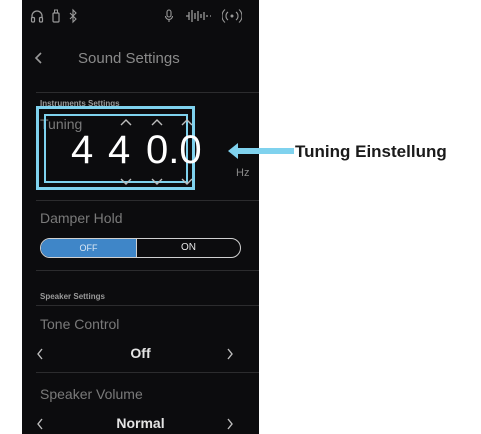  What do you see at coordinates (188, 248) in the screenshot?
I see `damper-hold-on-button: ON` at bounding box center [188, 248].